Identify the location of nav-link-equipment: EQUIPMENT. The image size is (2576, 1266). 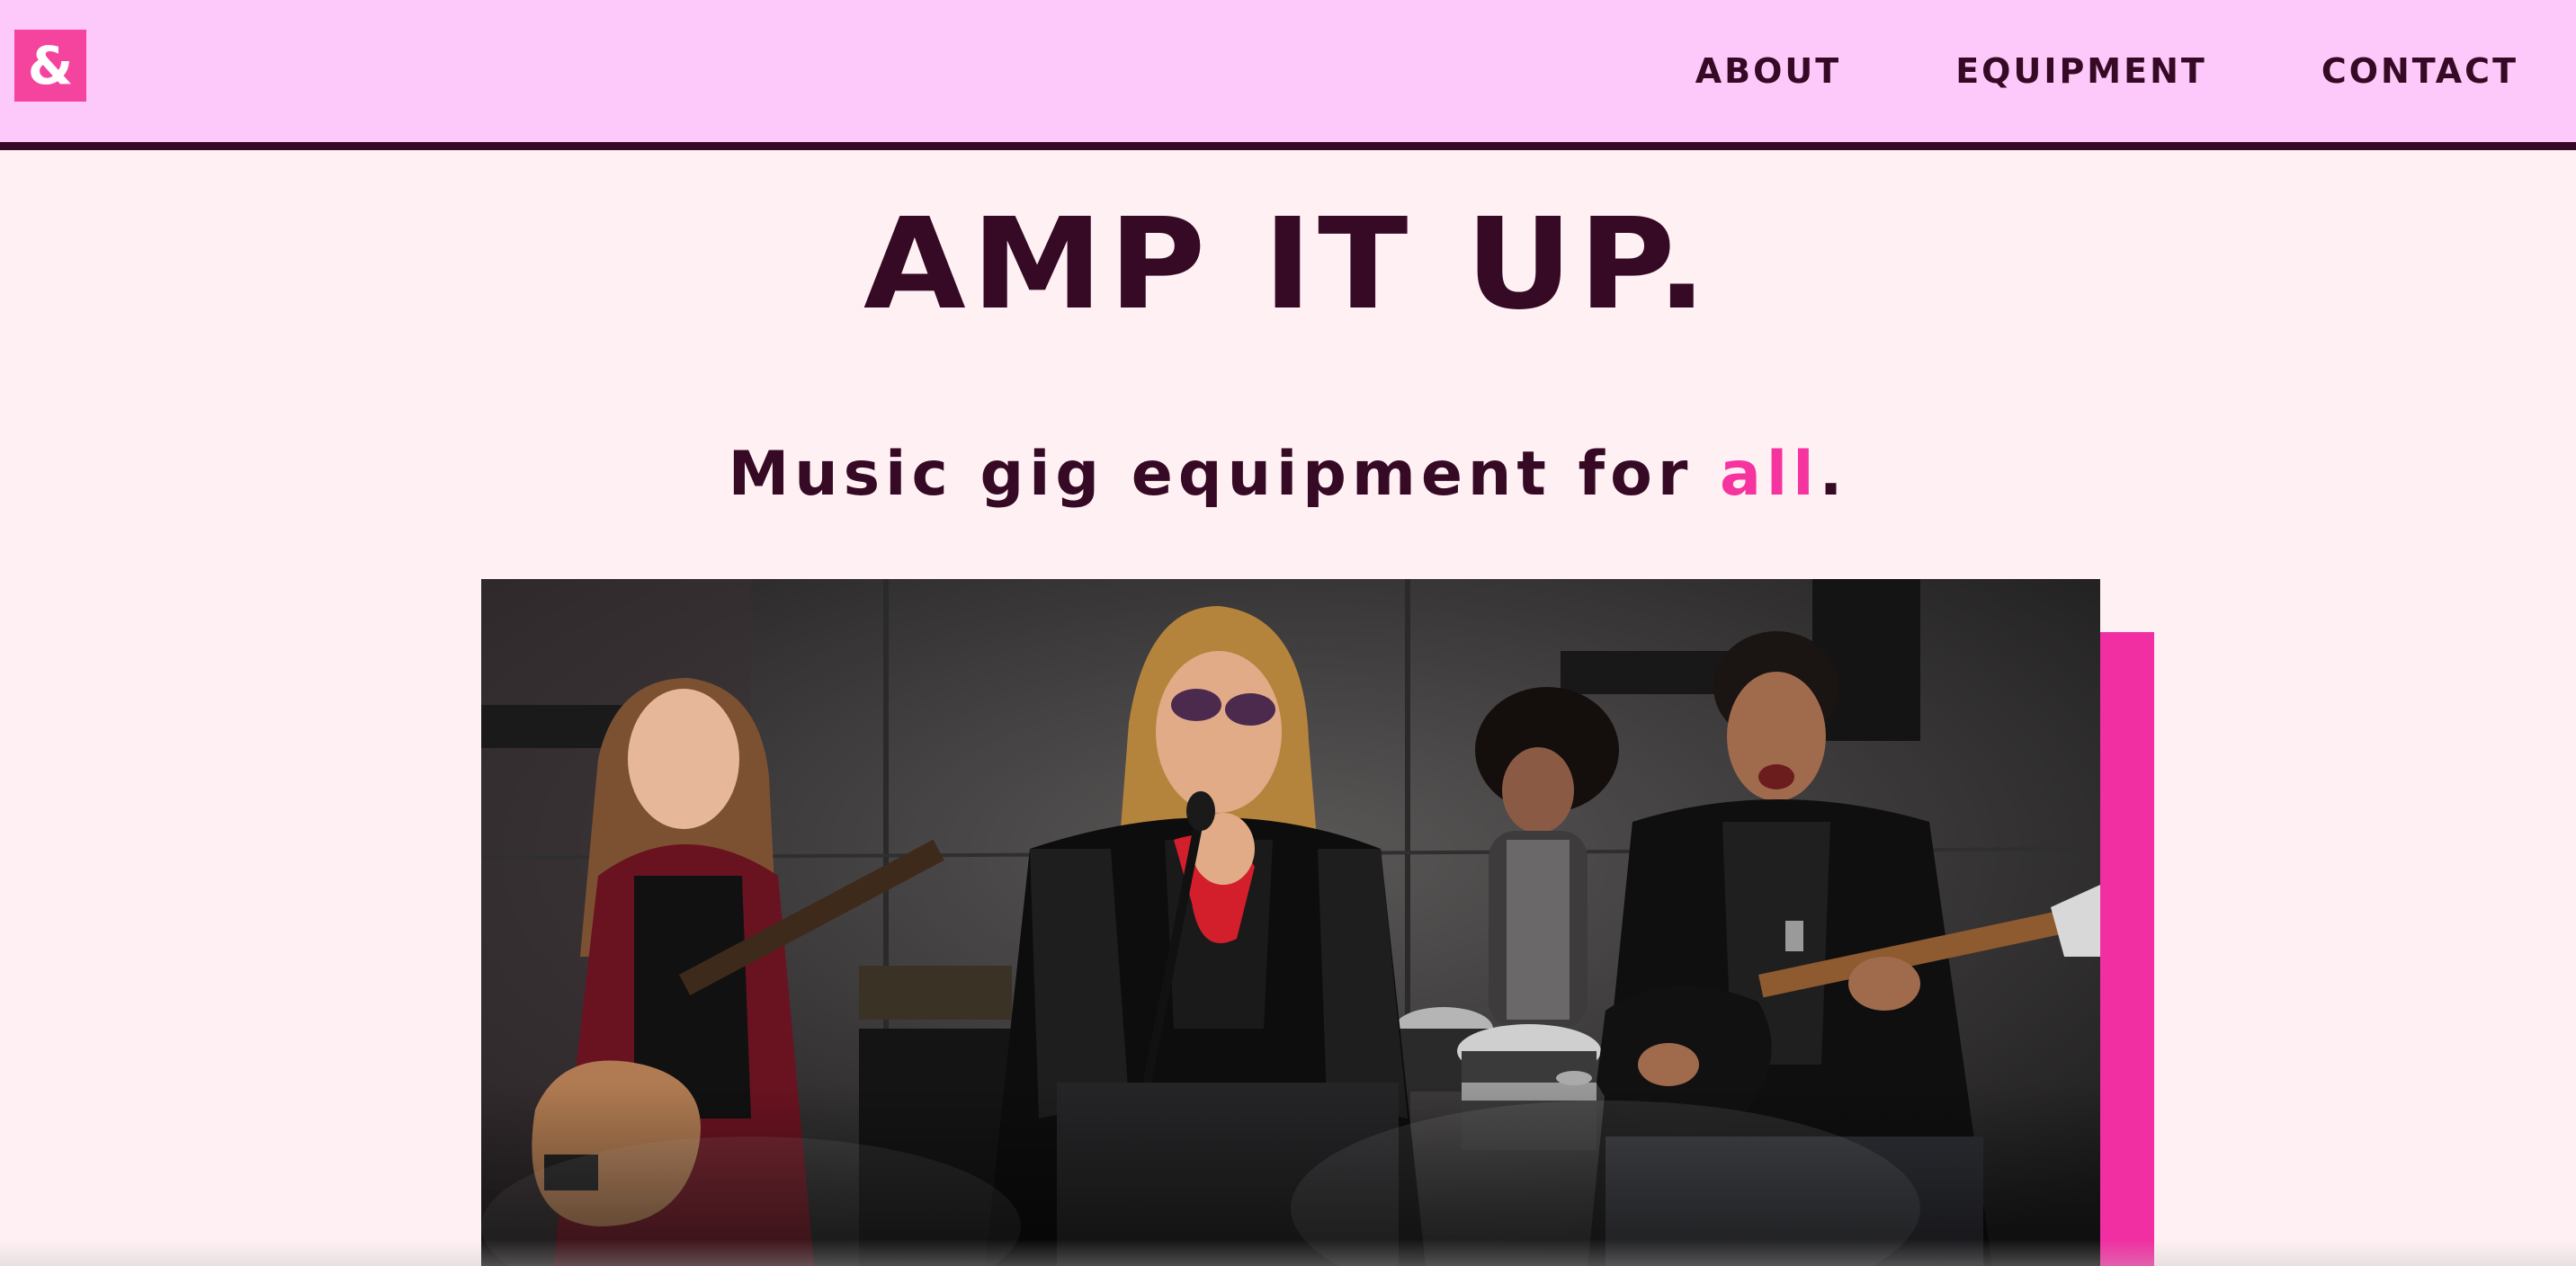
(2081, 71).